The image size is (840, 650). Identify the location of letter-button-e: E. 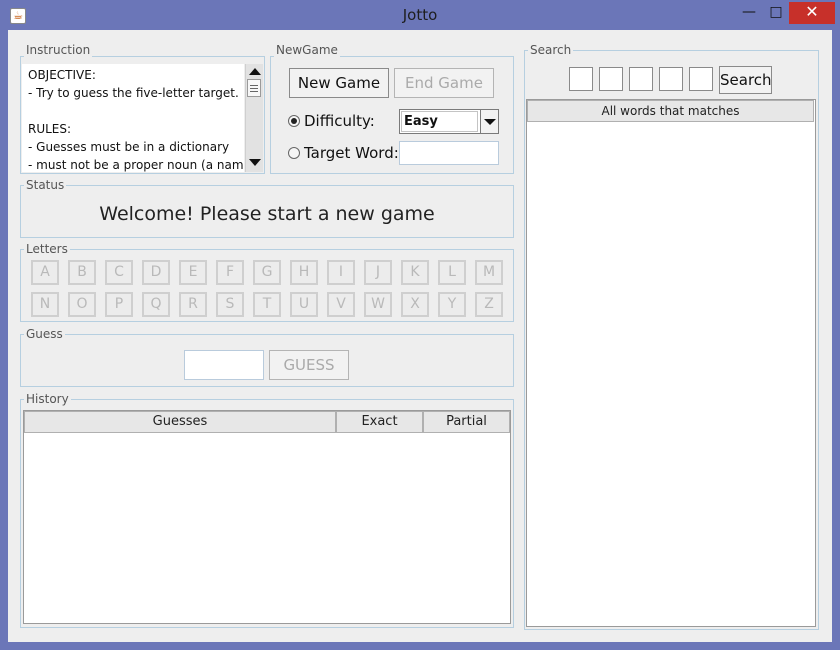
(193, 272).